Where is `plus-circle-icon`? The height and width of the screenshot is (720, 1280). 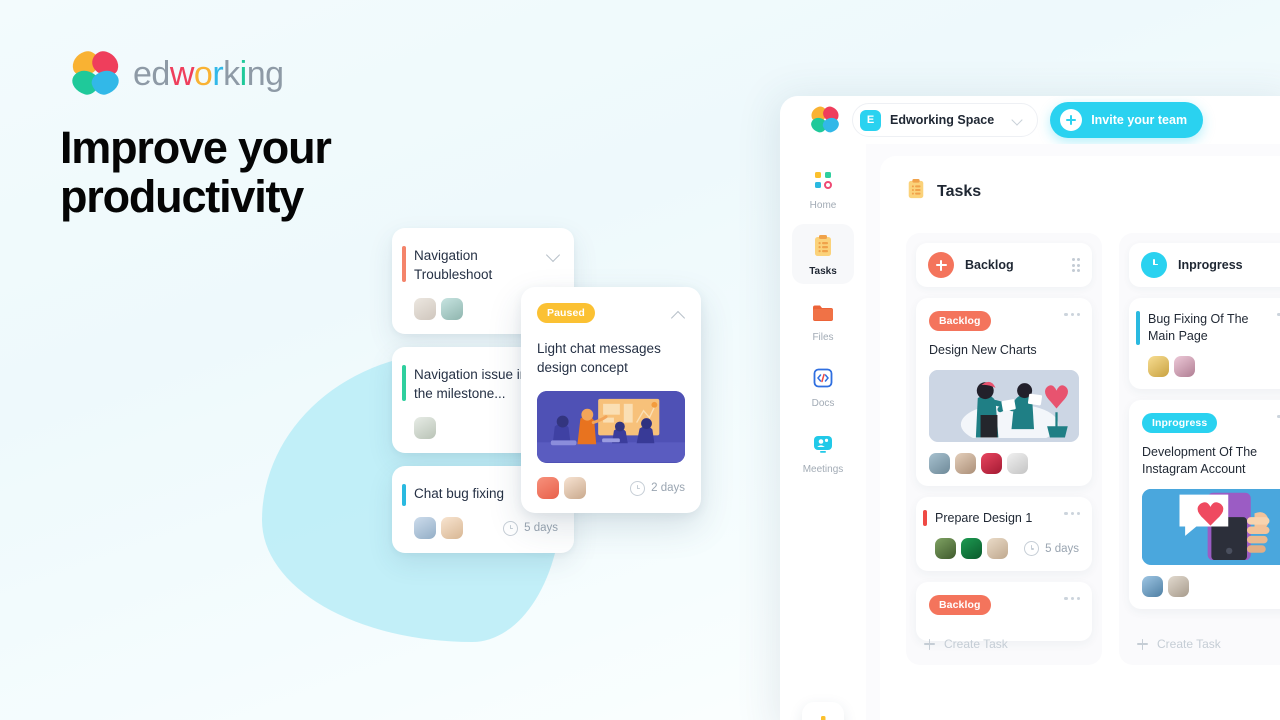 plus-circle-icon is located at coordinates (941, 265).